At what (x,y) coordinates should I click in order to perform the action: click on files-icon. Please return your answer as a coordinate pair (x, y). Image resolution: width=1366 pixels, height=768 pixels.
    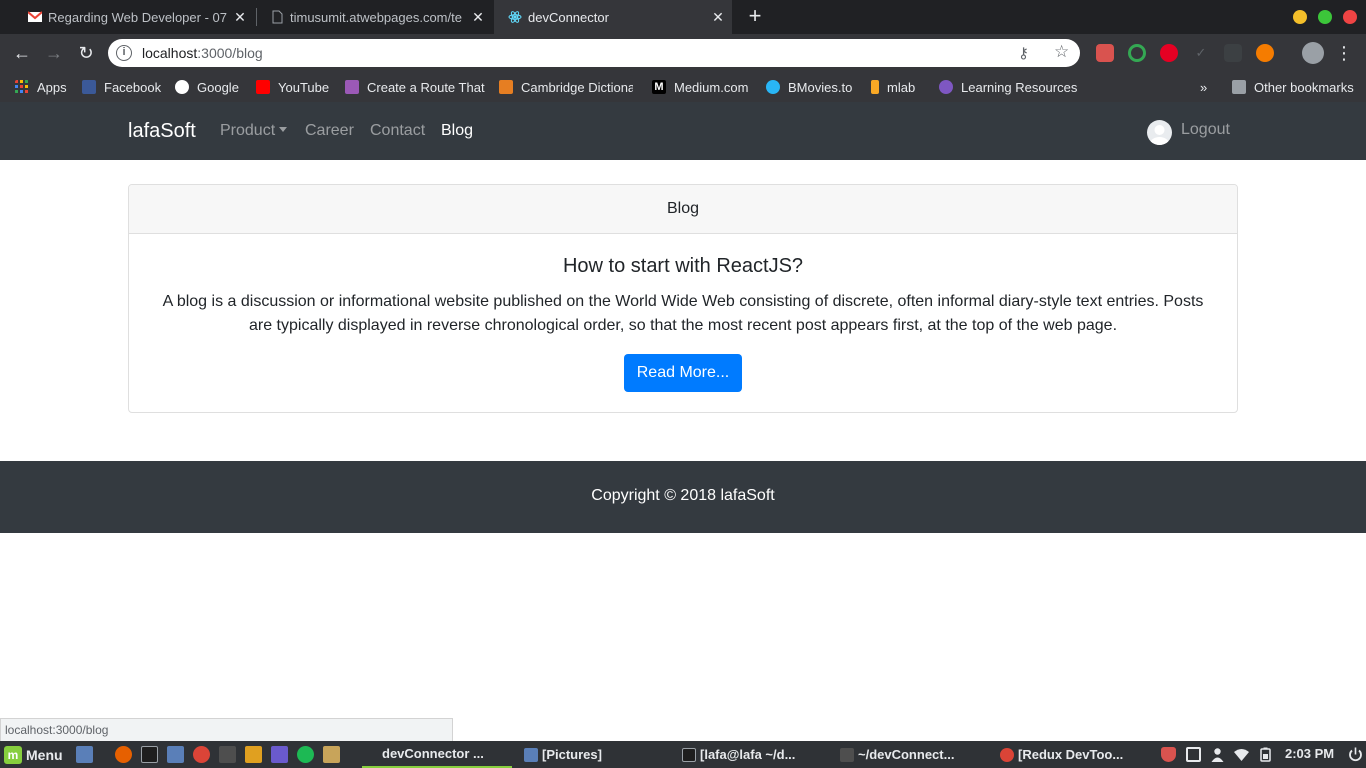
    Looking at the image, I should click on (175, 754).